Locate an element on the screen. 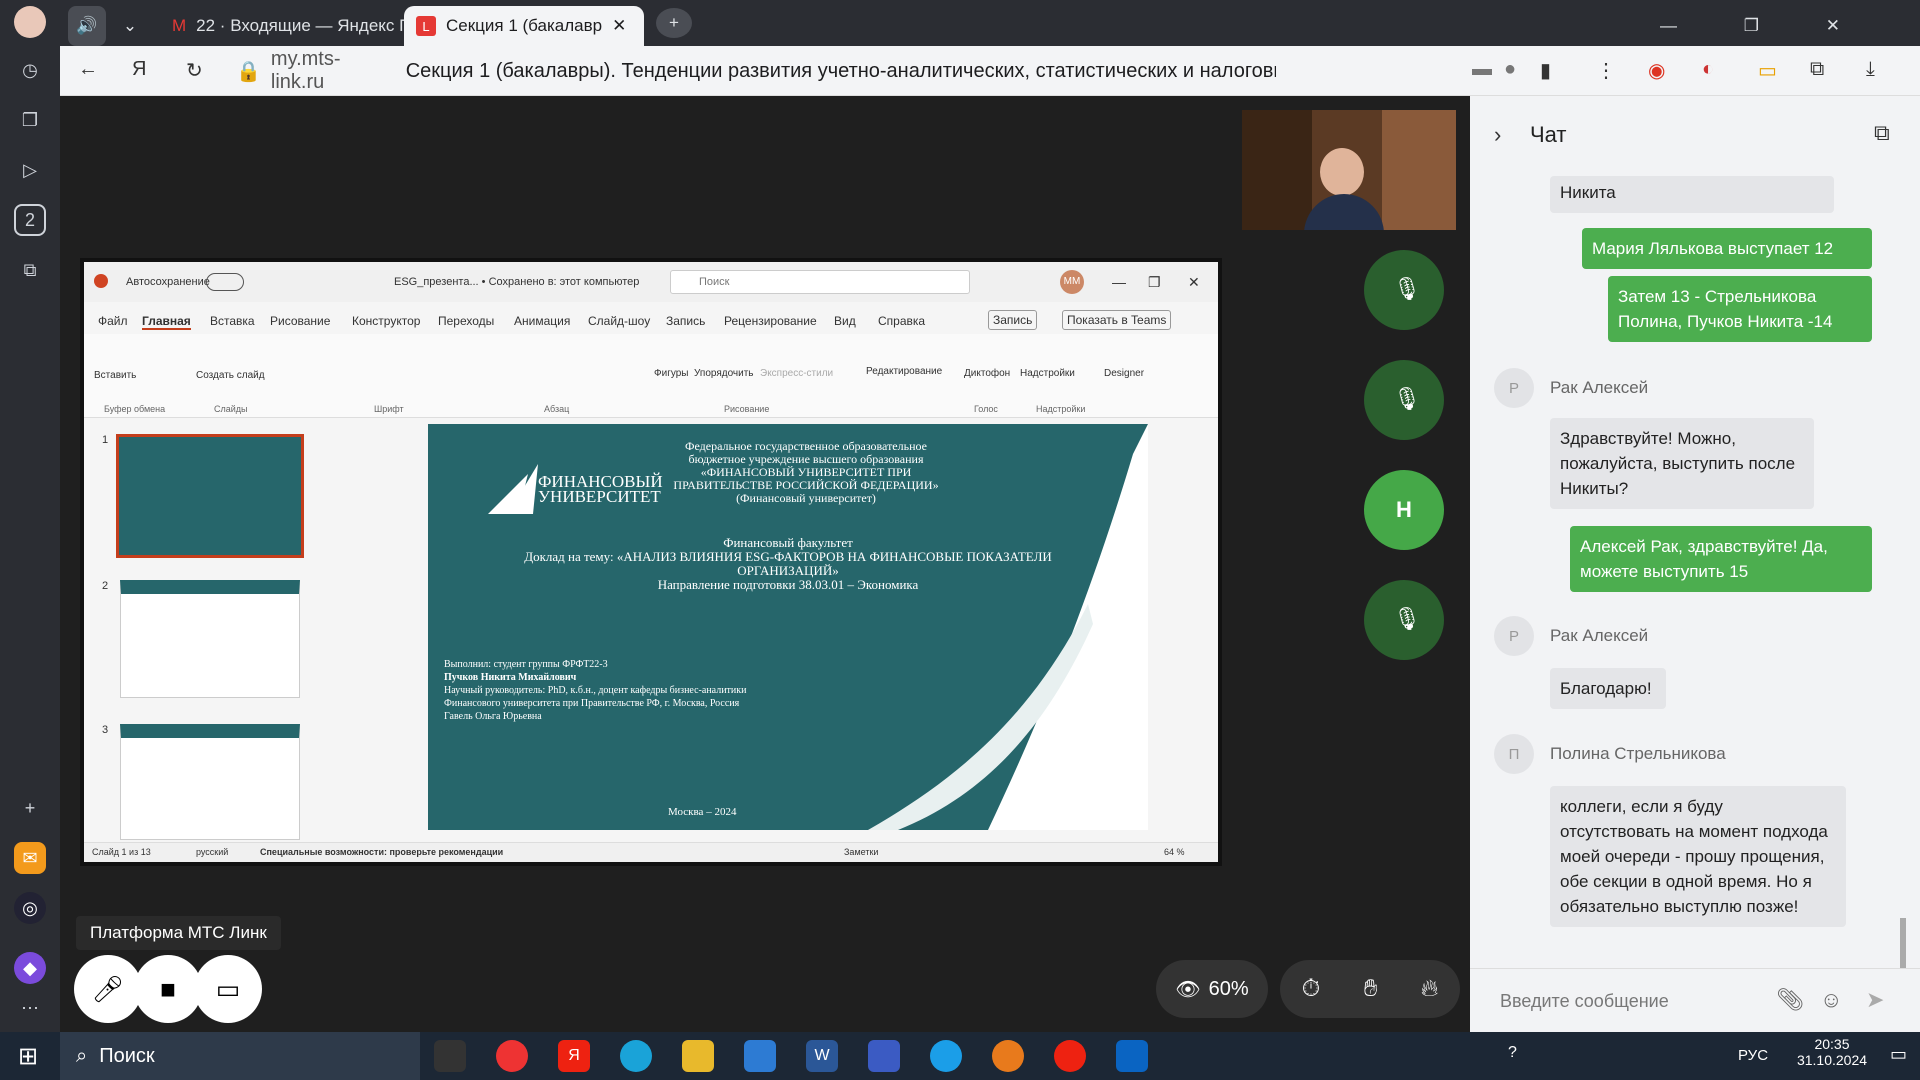  taskbar-search: ⌕ Поиск is located at coordinates (240, 1056).